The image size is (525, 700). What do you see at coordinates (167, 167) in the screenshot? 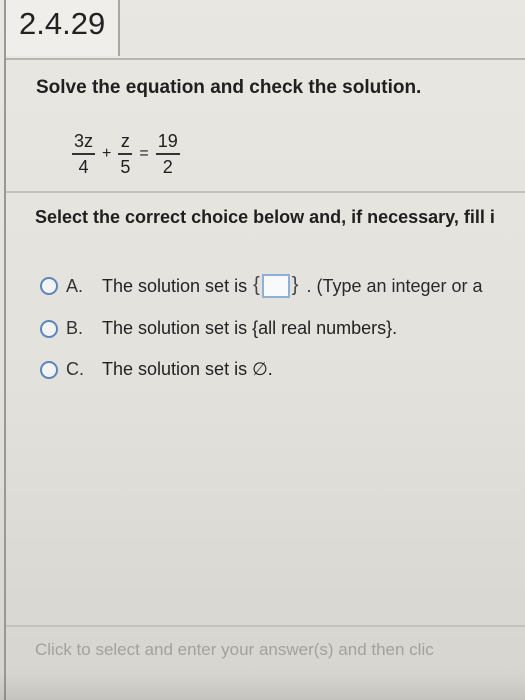
I see `fraction-denominator: 2` at bounding box center [167, 167].